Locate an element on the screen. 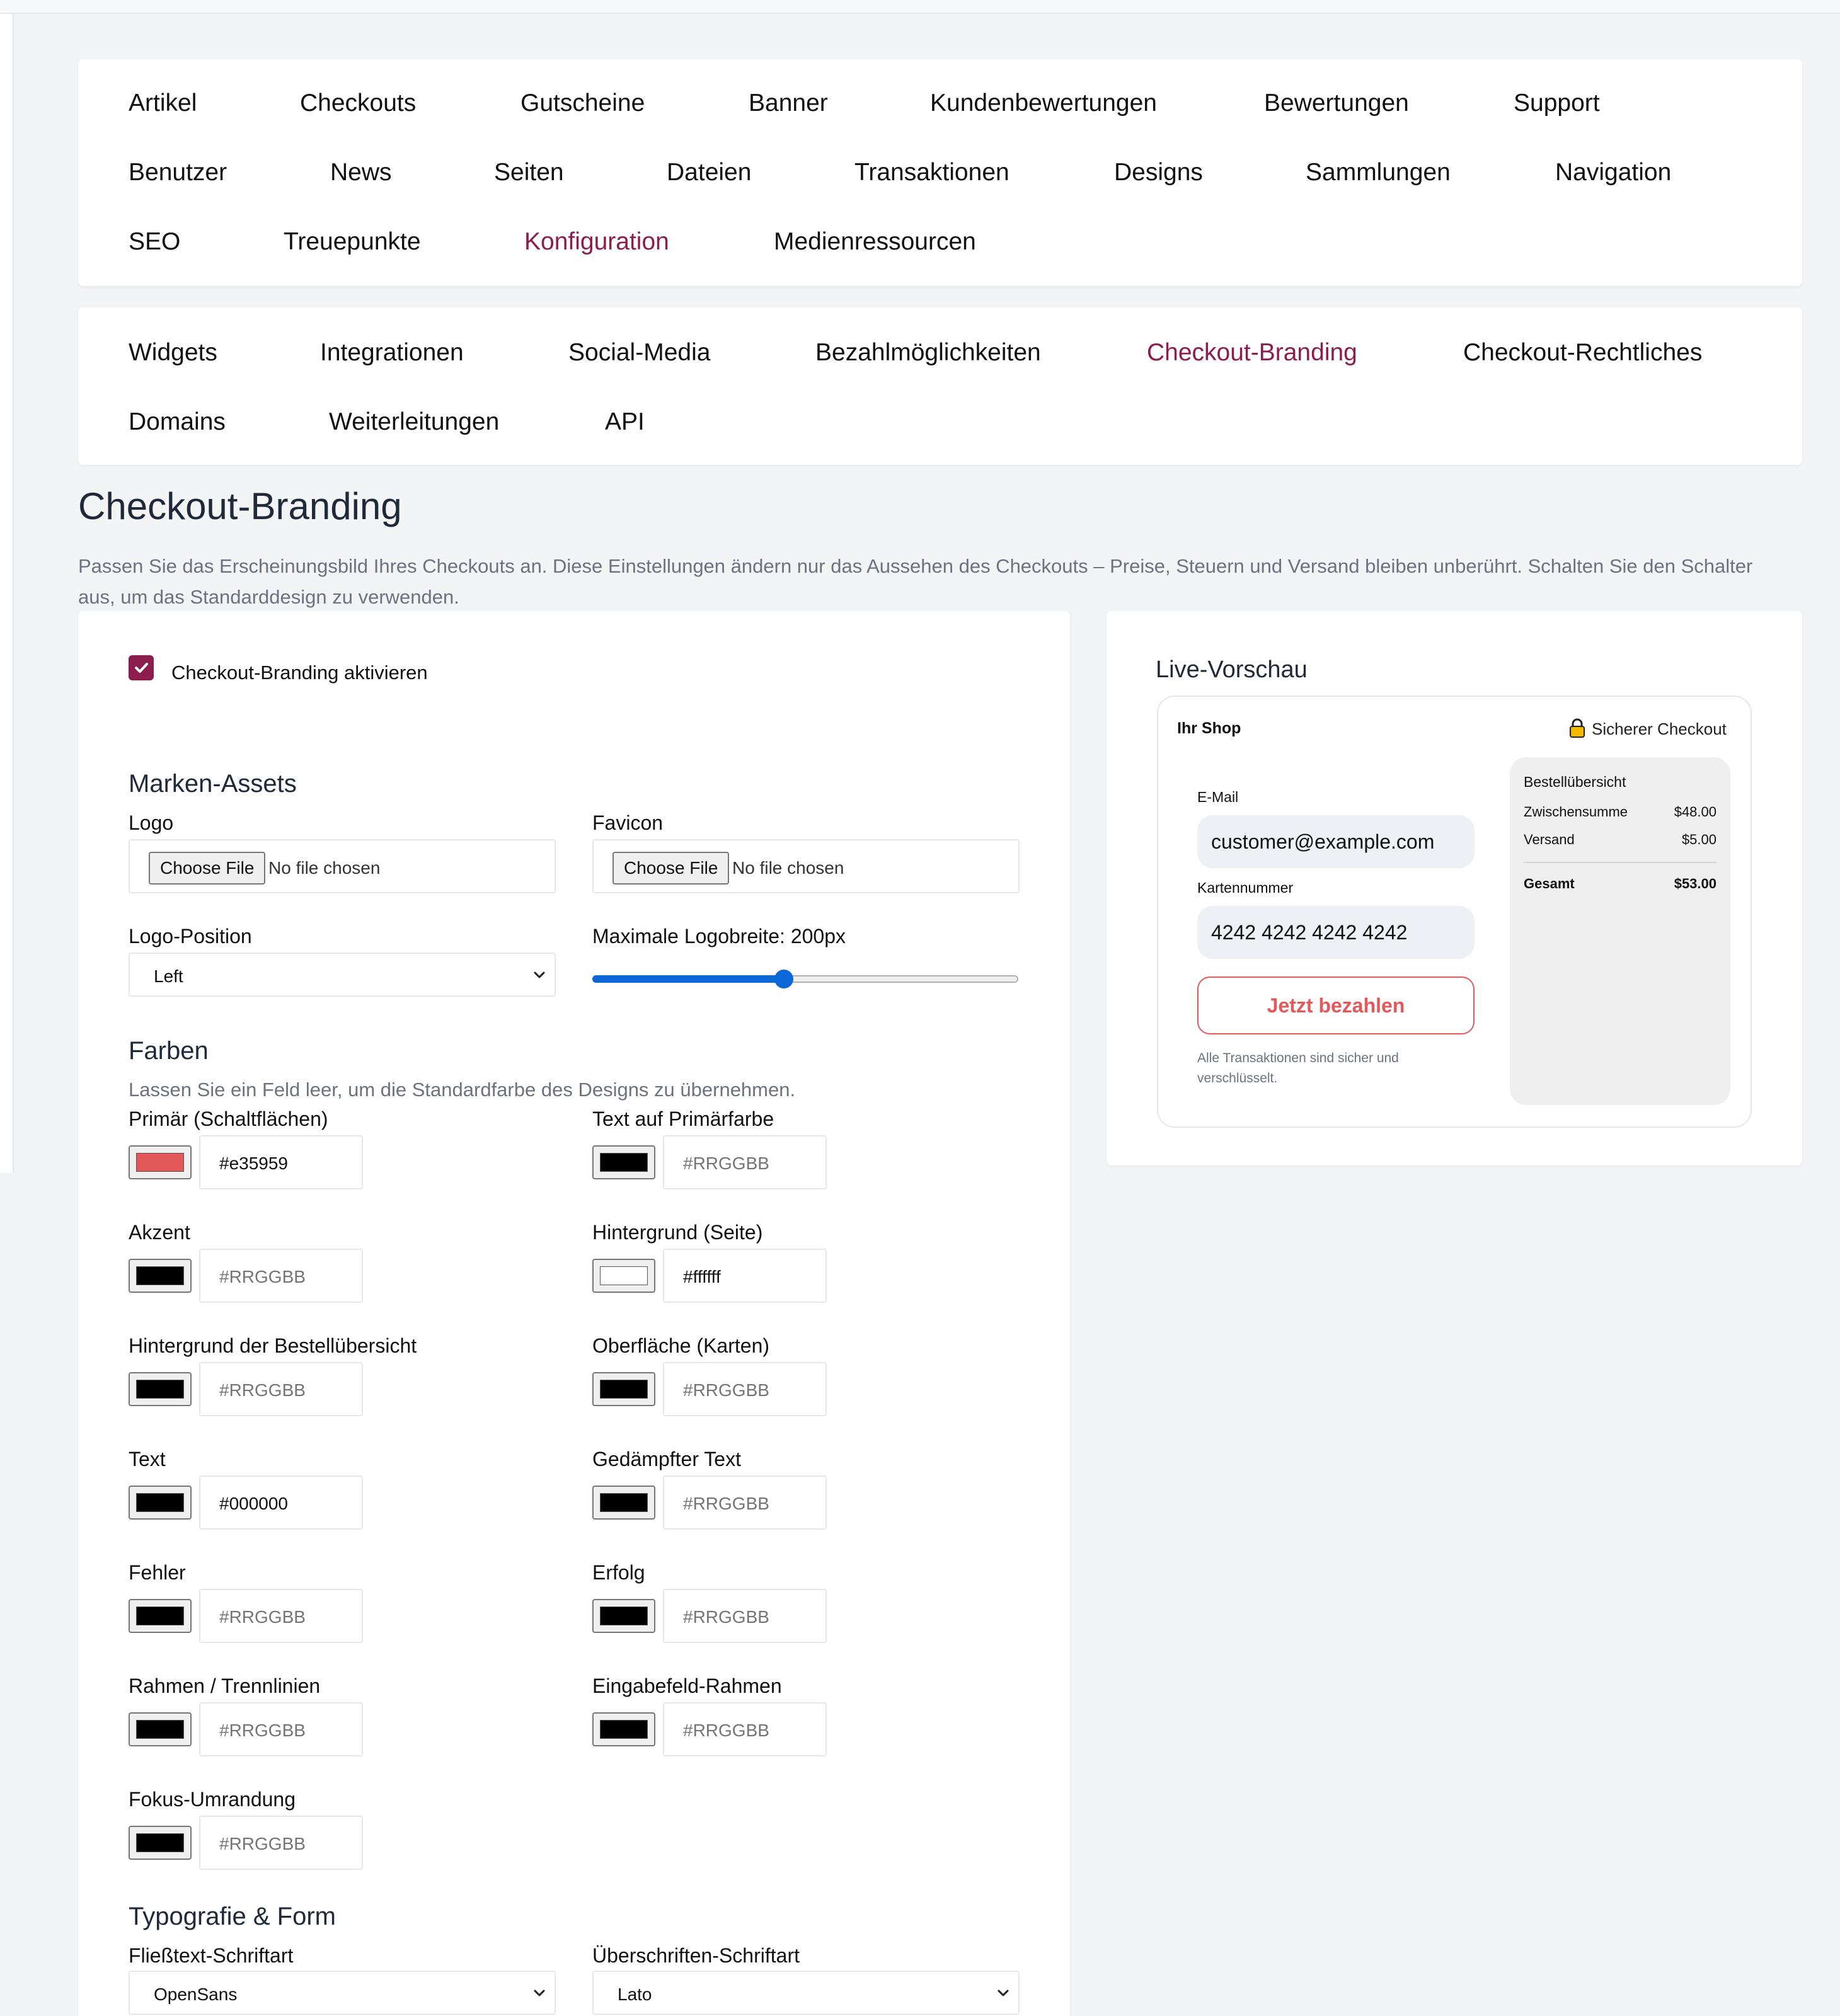 This screenshot has height=2016, width=1840. nav-item-konfiguration: Konfiguration is located at coordinates (596, 241).